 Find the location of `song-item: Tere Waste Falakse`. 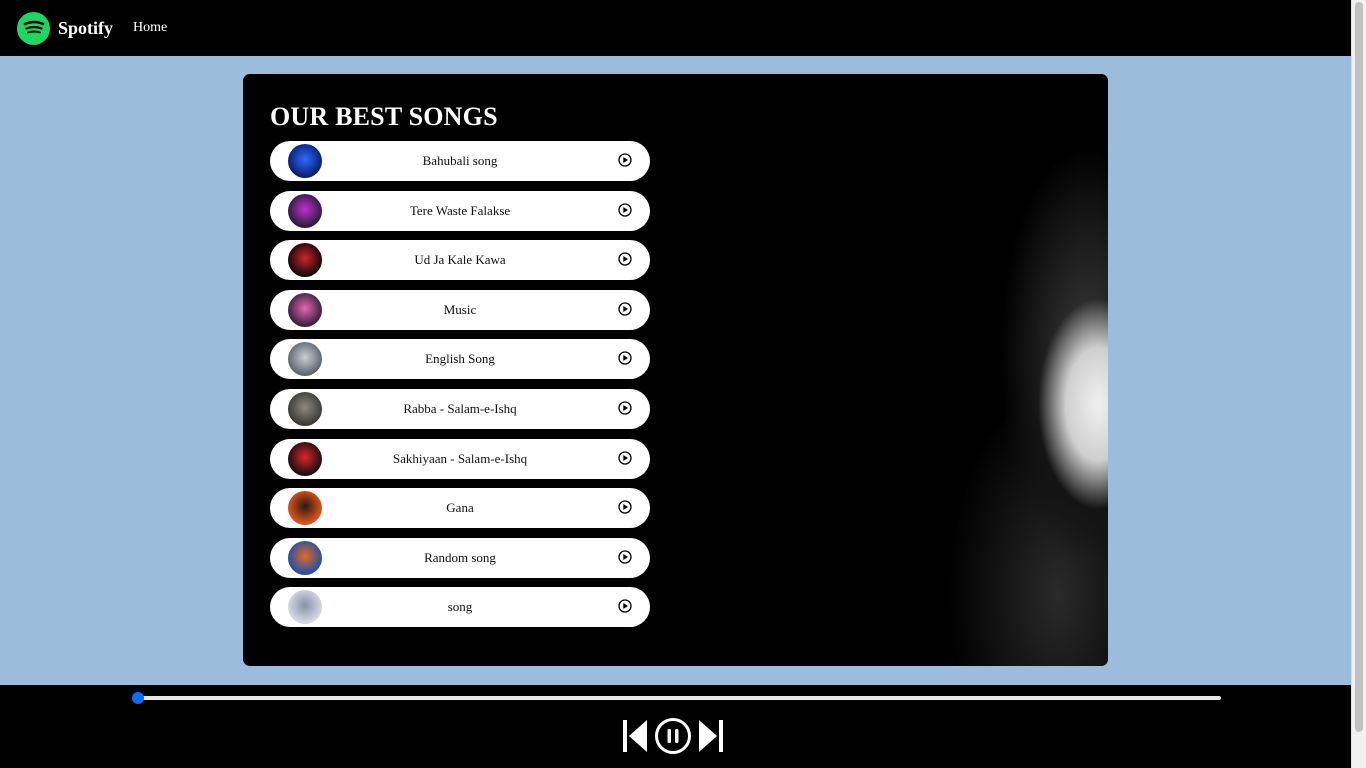

song-item: Tere Waste Falakse is located at coordinates (460, 210).